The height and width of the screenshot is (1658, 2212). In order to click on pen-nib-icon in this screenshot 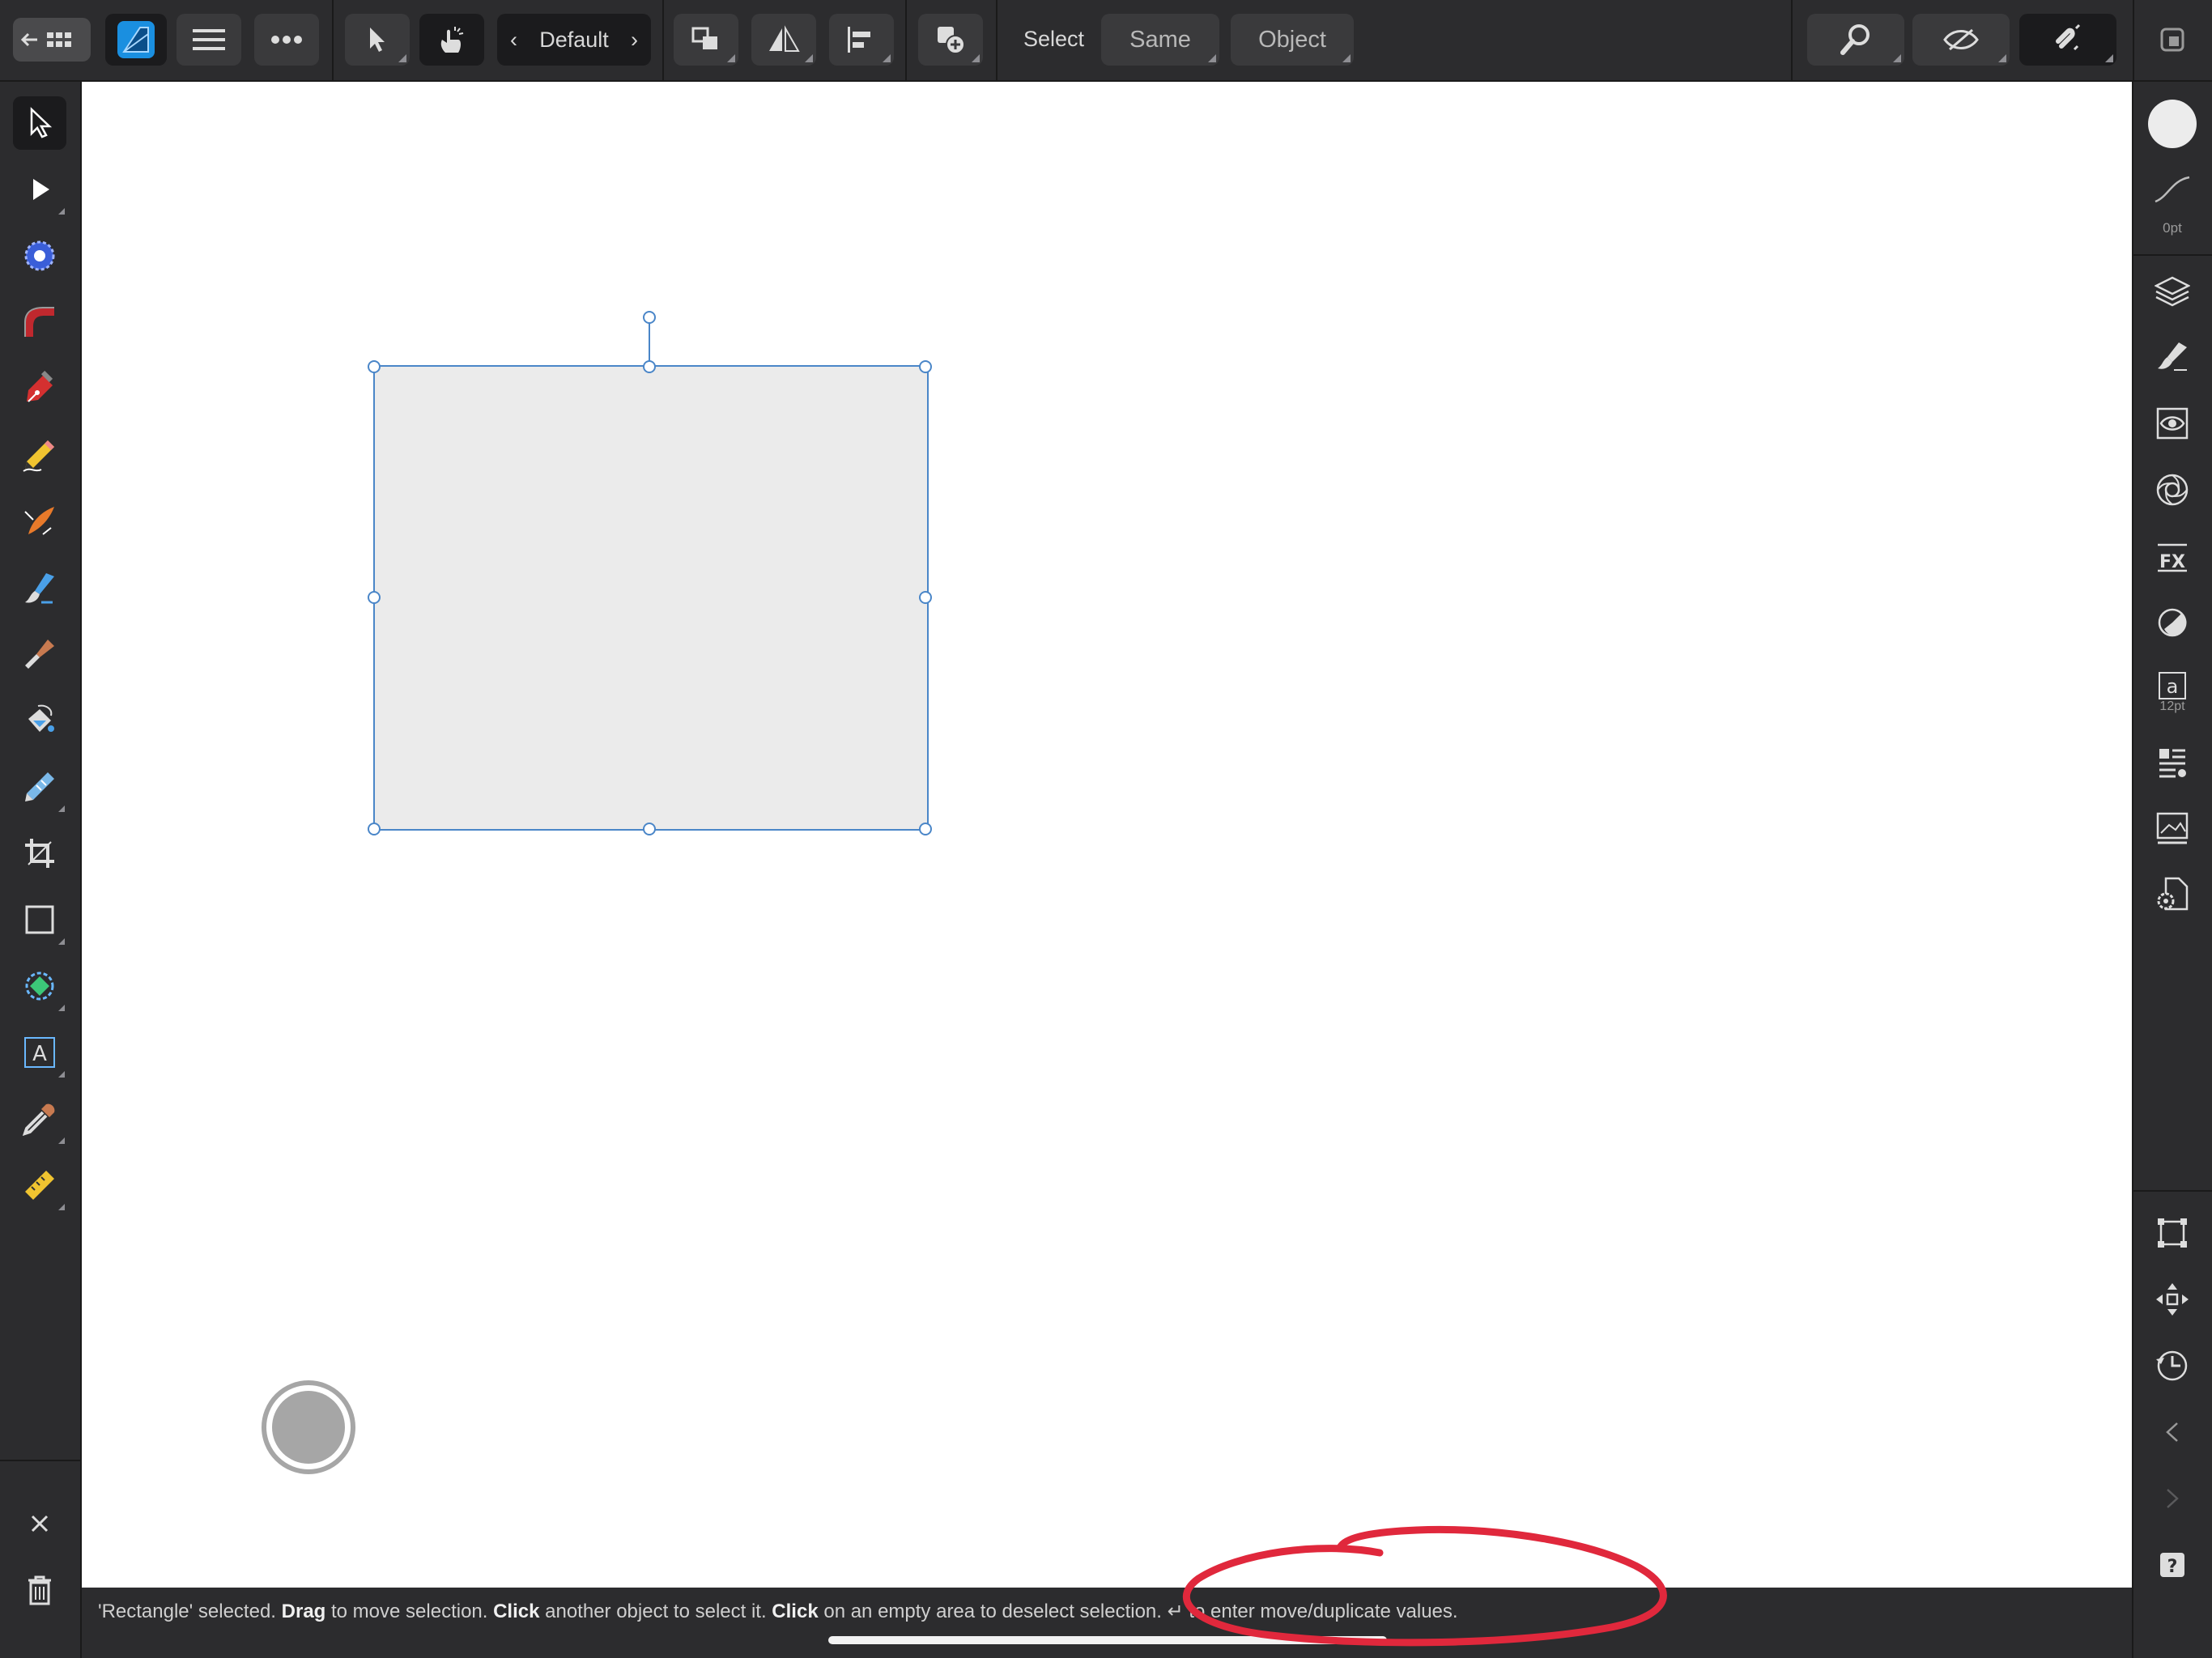, I will do `click(40, 386)`.